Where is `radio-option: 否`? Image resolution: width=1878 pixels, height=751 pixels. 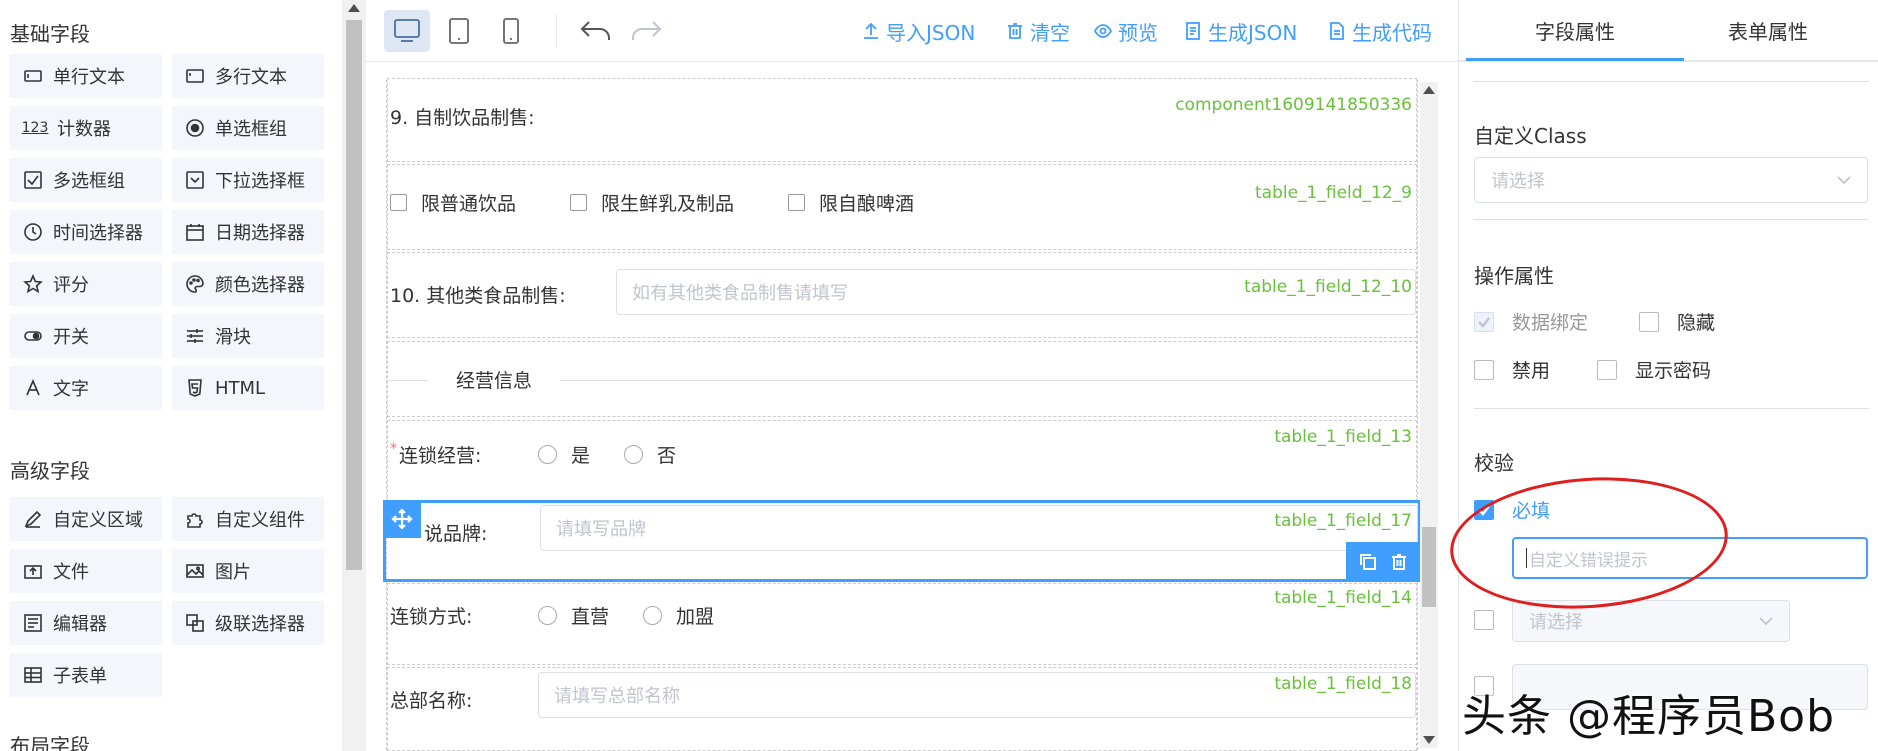 radio-option: 否 is located at coordinates (650, 454).